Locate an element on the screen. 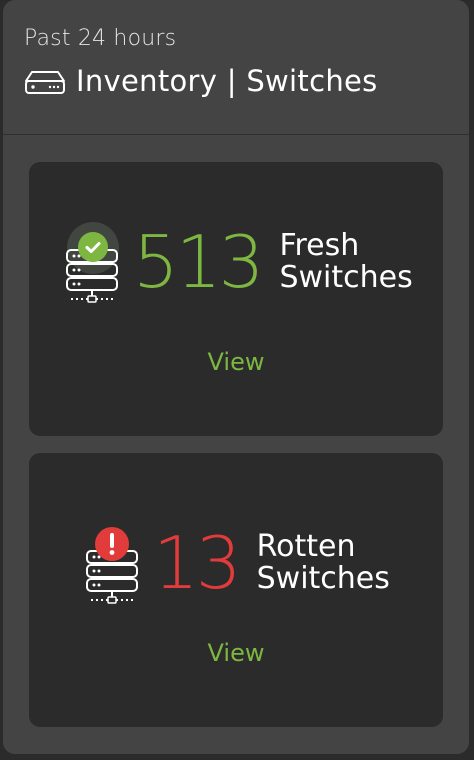 The image size is (474, 760). rotten-label-line1: Rotten is located at coordinates (306, 546).